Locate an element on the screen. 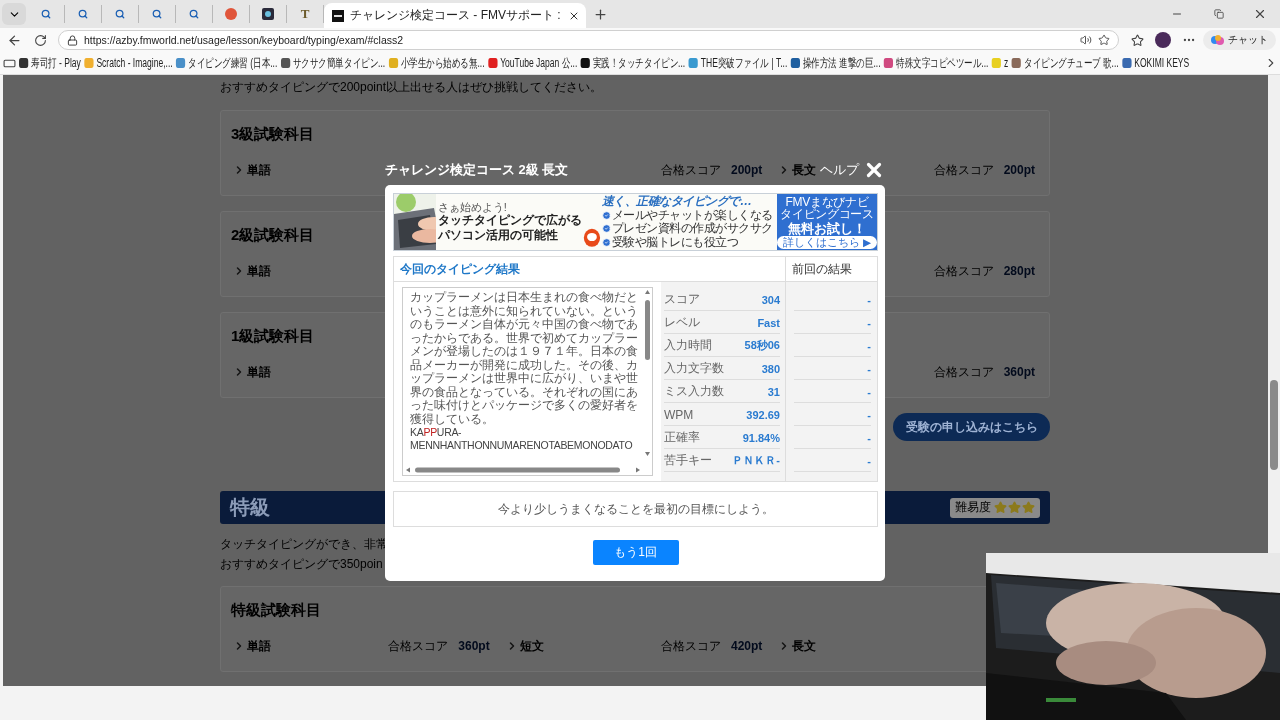  tagline: さぁ始めよう! is located at coordinates (472, 207).